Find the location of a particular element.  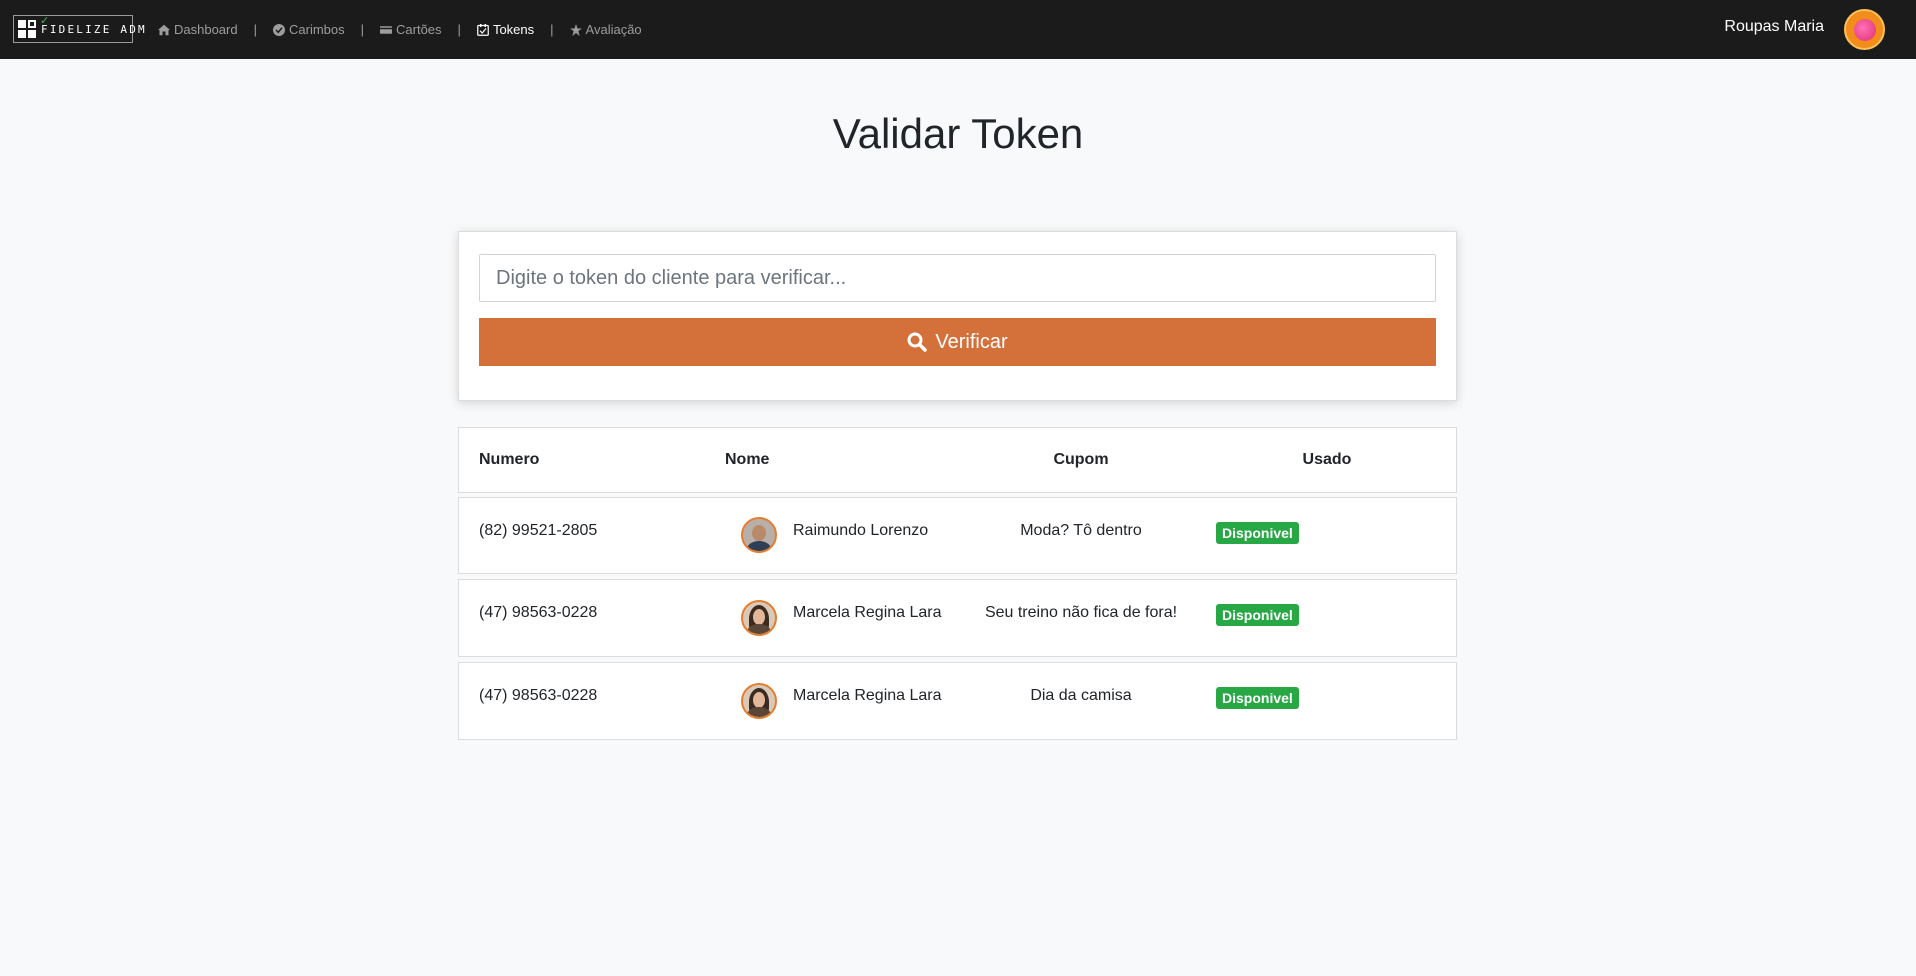

nav-item-avaliacao: Avaliação is located at coordinates (605, 29).